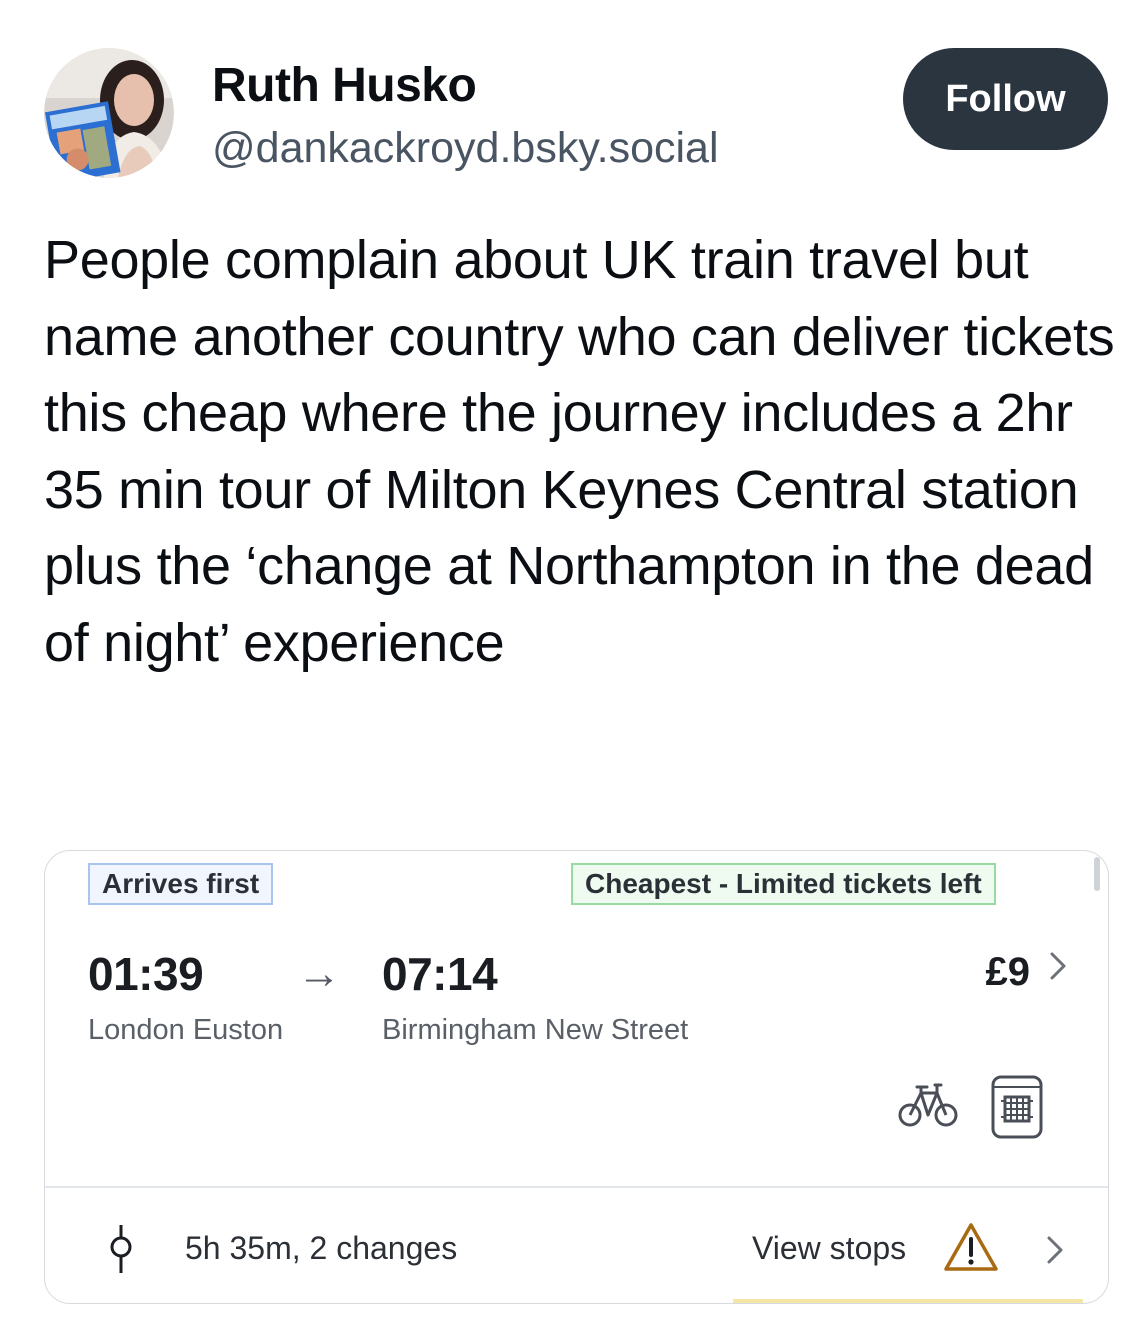  What do you see at coordinates (186, 1030) in the screenshot?
I see `departure-station: London Euston` at bounding box center [186, 1030].